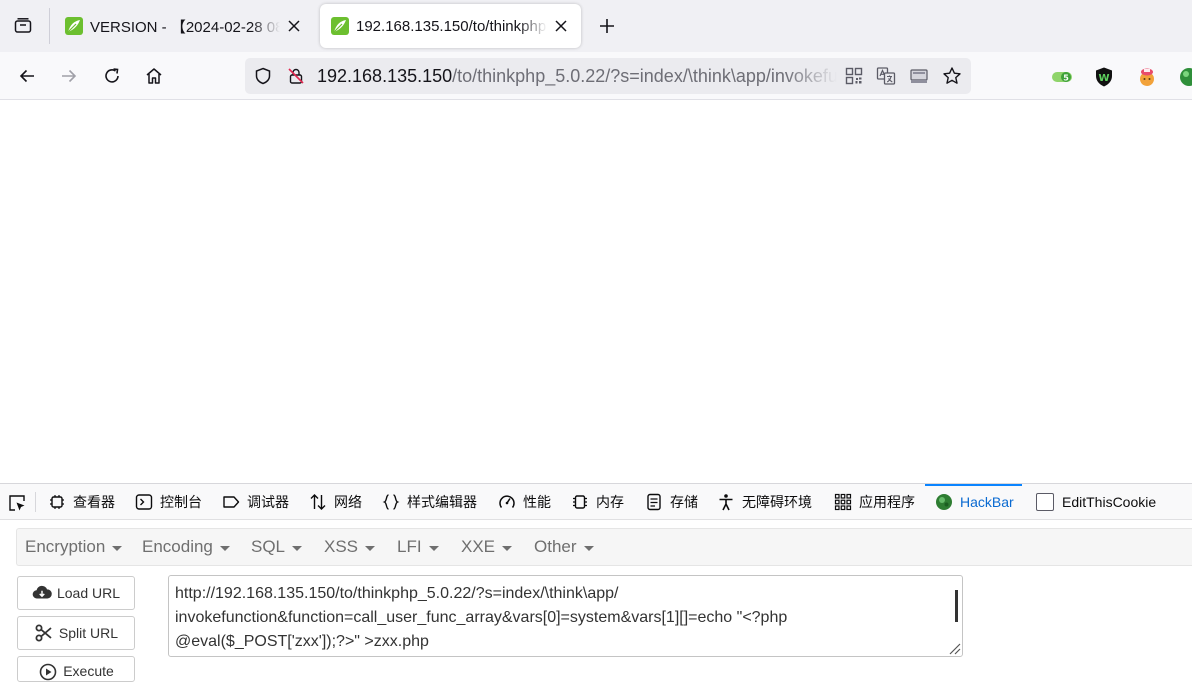 The width and height of the screenshot is (1192, 682). I want to click on menu-label: XXE, so click(478, 546).